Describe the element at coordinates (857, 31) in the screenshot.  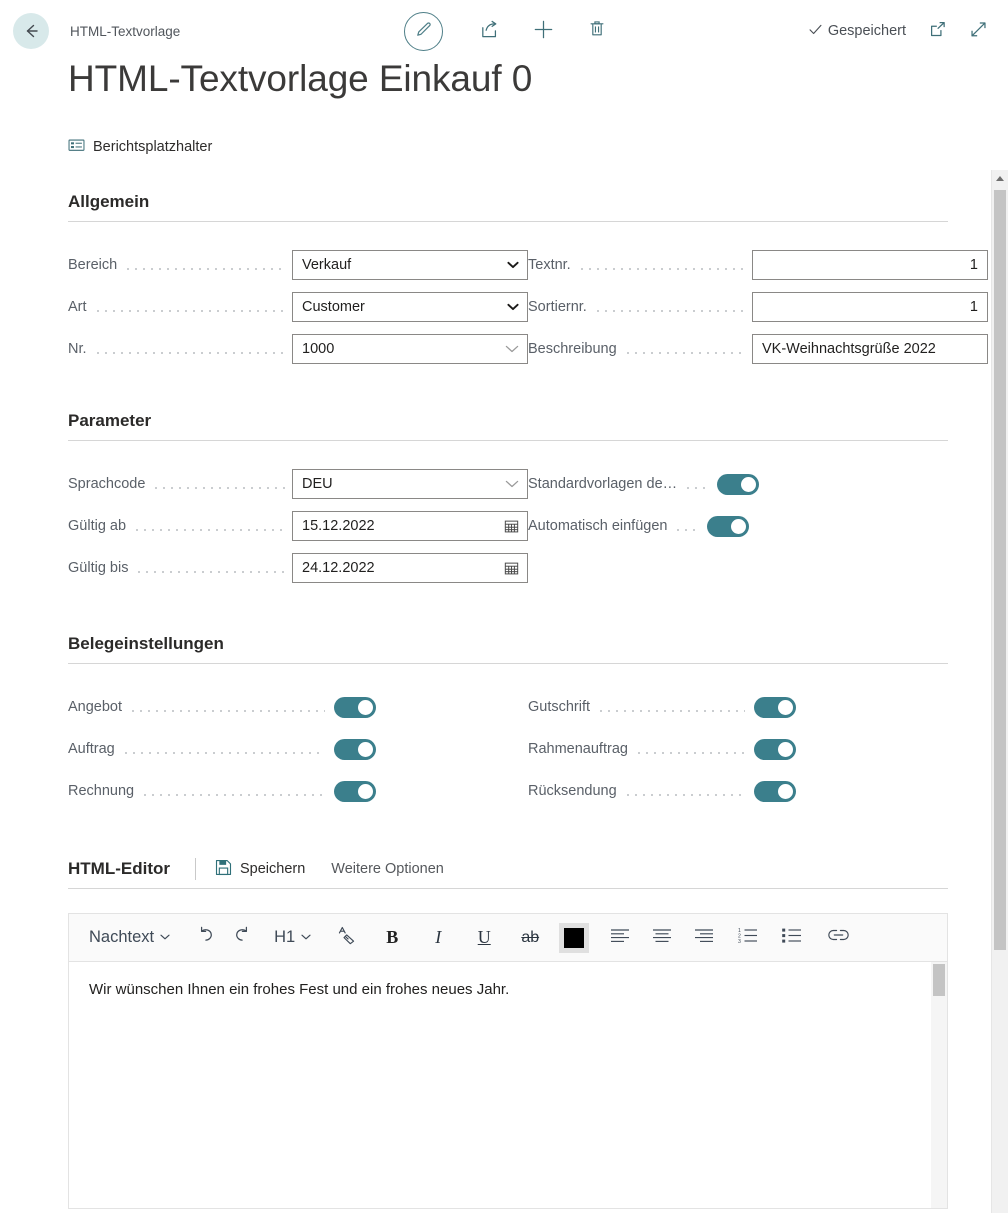
I see `saved-status: Gespeichert` at that location.